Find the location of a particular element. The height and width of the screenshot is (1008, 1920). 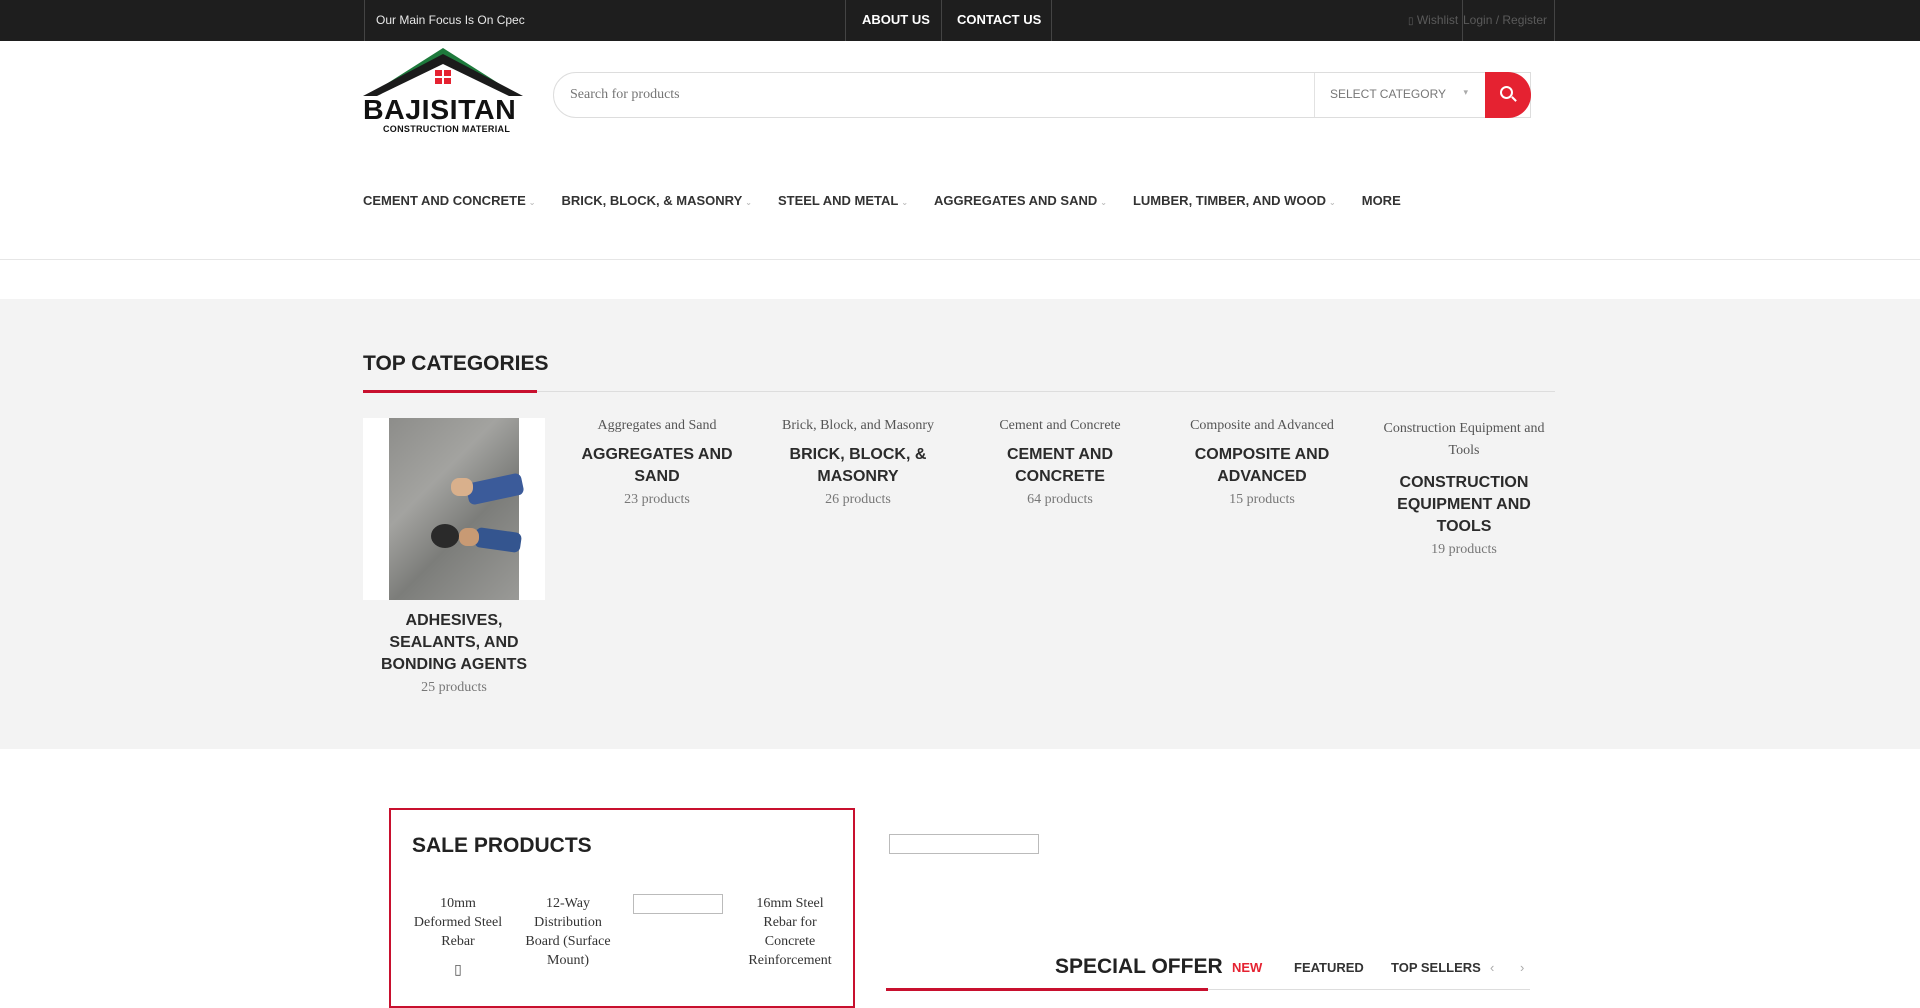

category-image: Brick, Block, and Masonry is located at coordinates (858, 426).